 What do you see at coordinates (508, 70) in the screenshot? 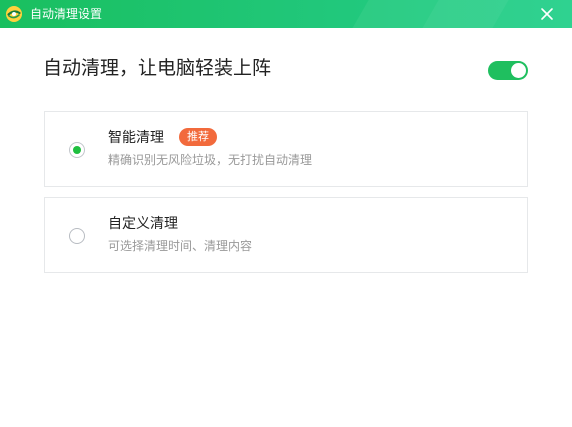
I see `auto-clean-toggle` at bounding box center [508, 70].